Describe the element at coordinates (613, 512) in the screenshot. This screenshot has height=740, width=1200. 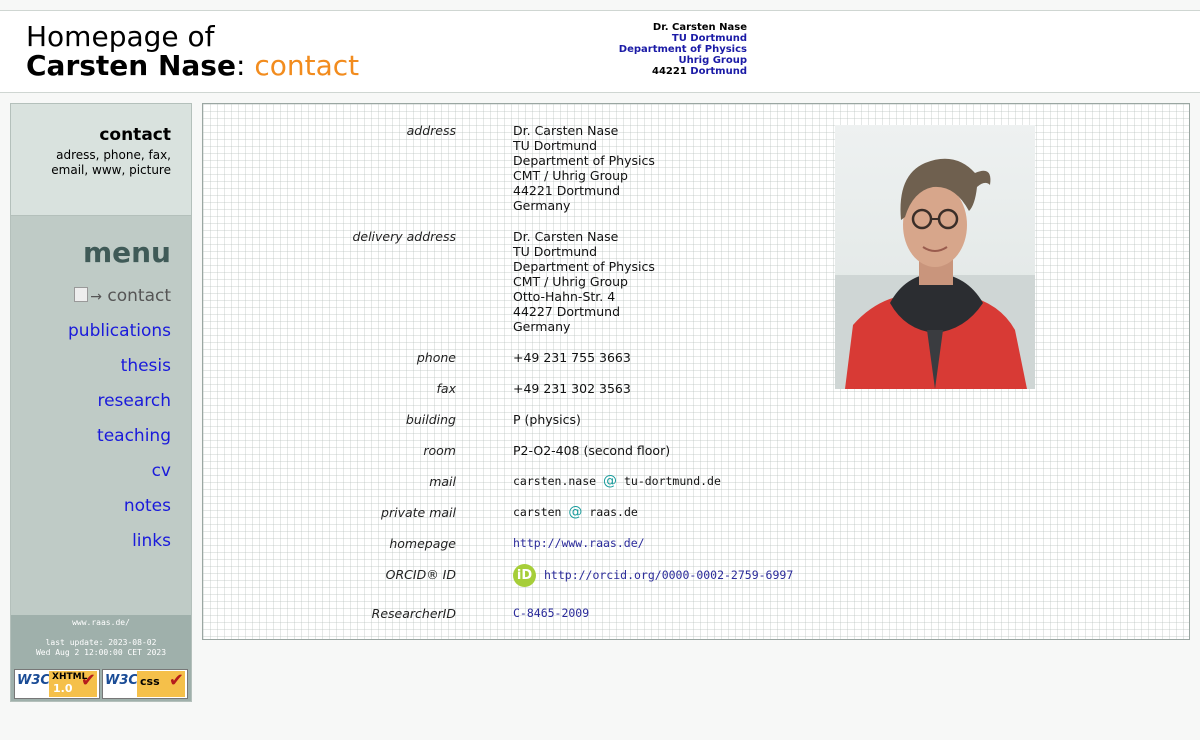
I see `private-mail-domain: raas.de` at that location.